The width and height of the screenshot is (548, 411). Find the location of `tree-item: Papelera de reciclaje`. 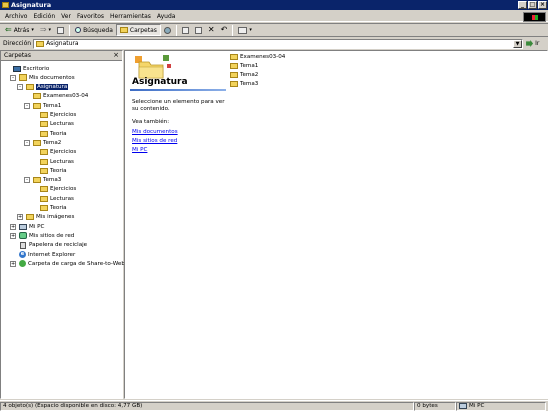

tree-item: Papelera de reciclaje is located at coordinates (53, 245).